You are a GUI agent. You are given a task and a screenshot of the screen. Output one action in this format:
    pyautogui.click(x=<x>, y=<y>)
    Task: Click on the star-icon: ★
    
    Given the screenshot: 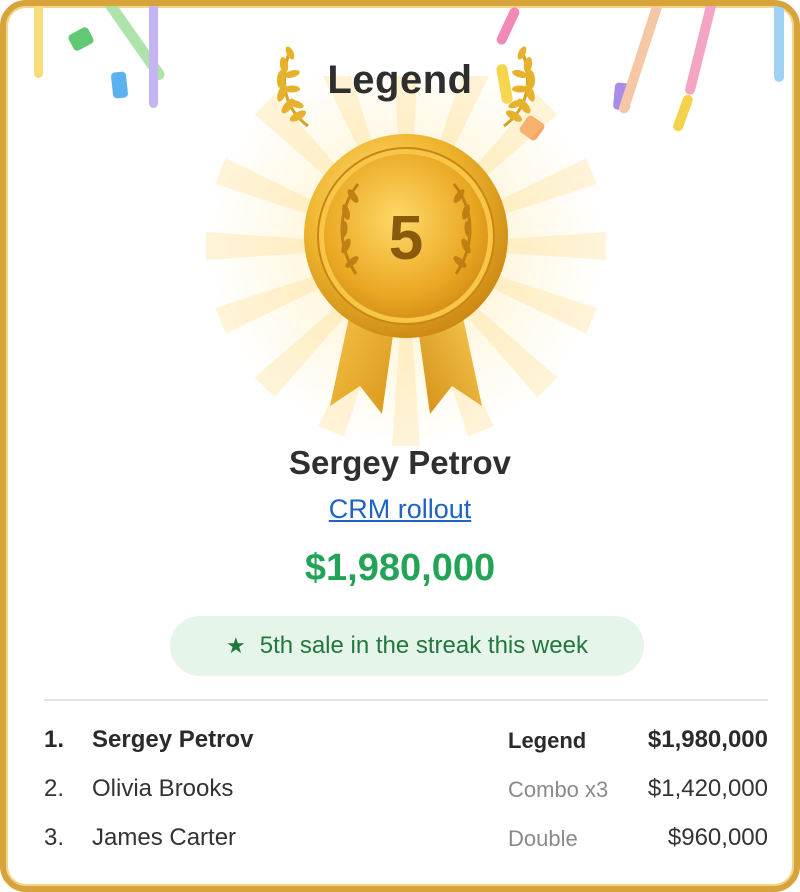 What is the action you would take?
    pyautogui.click(x=236, y=645)
    